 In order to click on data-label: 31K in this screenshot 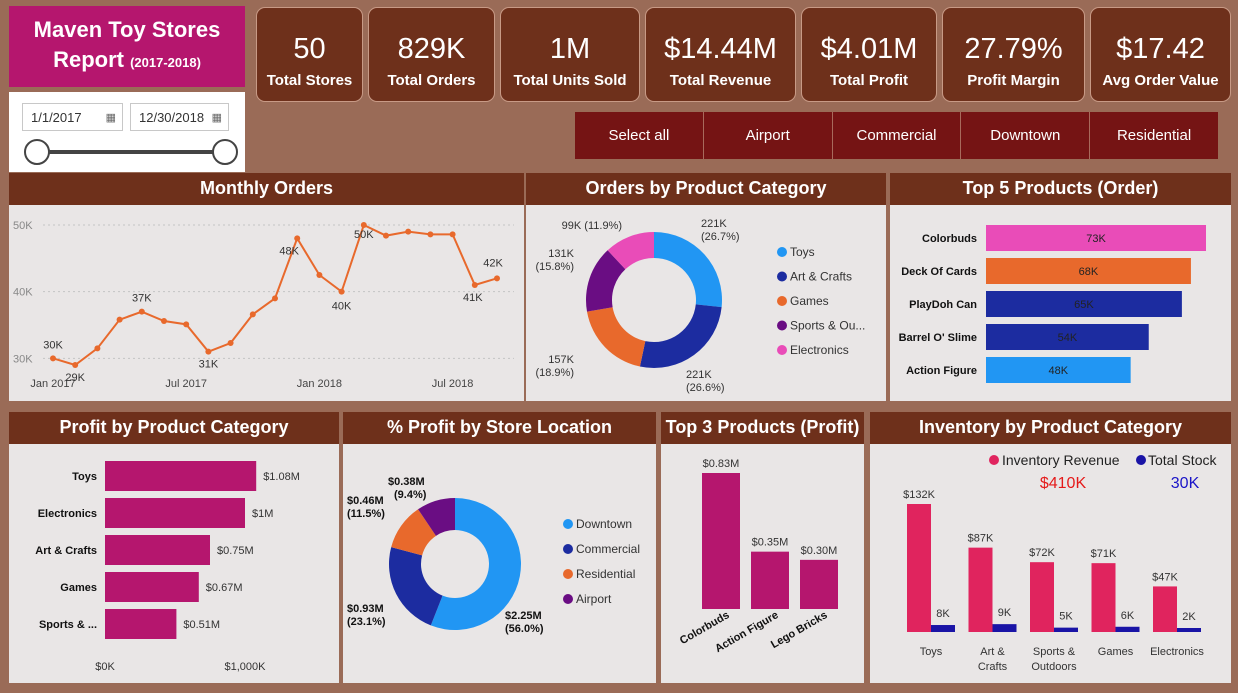, I will do `click(209, 365)`.